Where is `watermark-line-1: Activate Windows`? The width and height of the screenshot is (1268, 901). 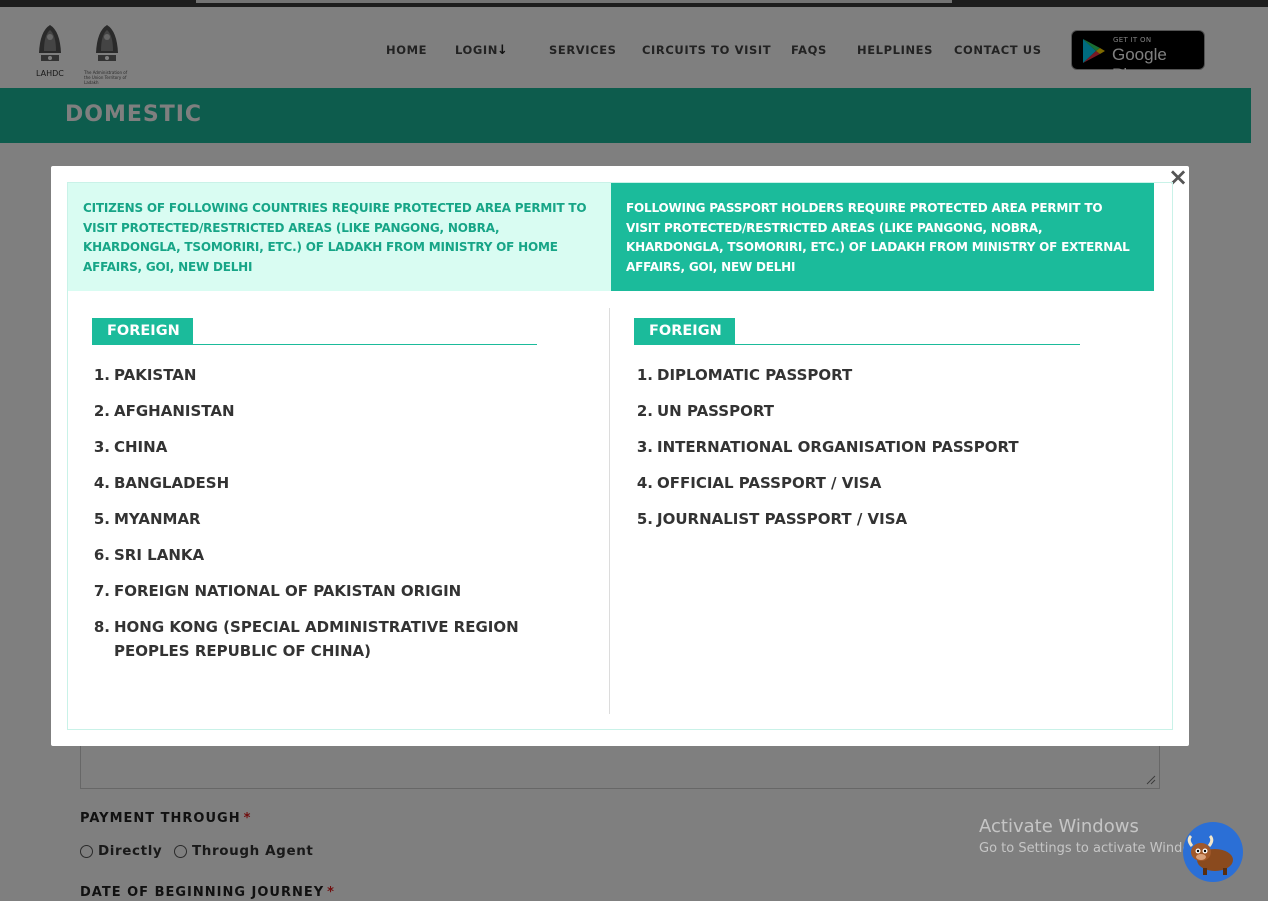
watermark-line-1: Activate Windows is located at coordinates (1059, 826).